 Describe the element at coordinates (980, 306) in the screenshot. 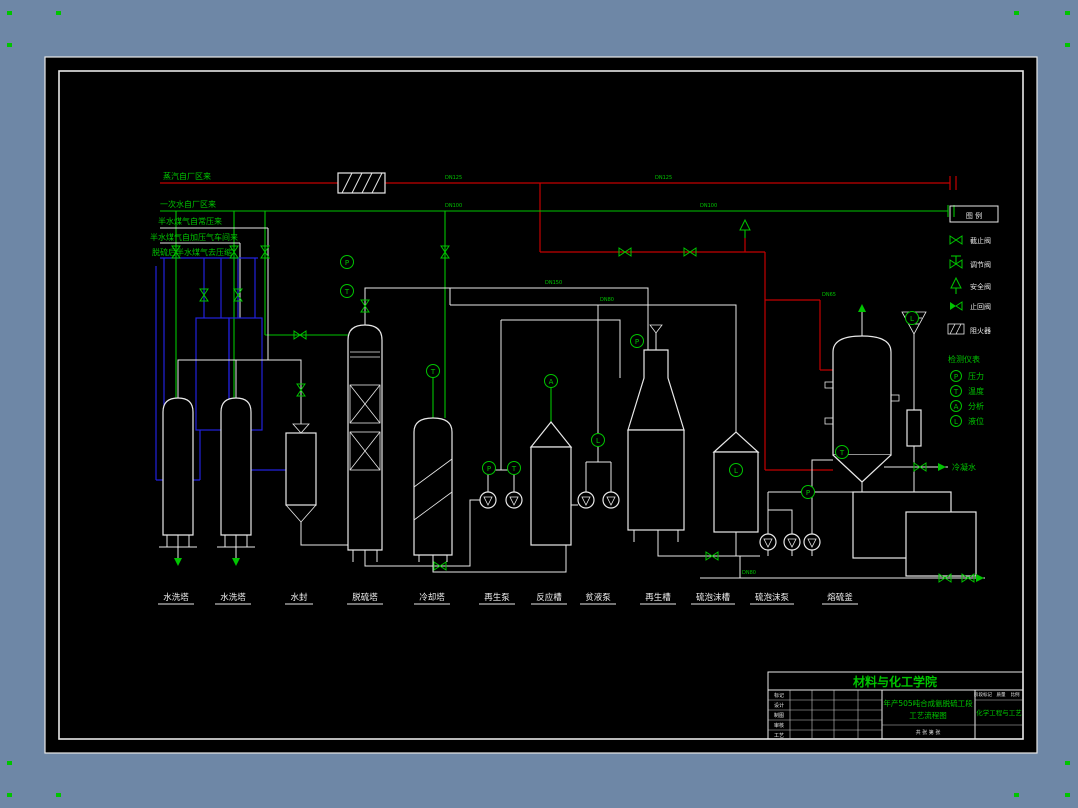

I see `legend-item-label: 止回阀` at that location.